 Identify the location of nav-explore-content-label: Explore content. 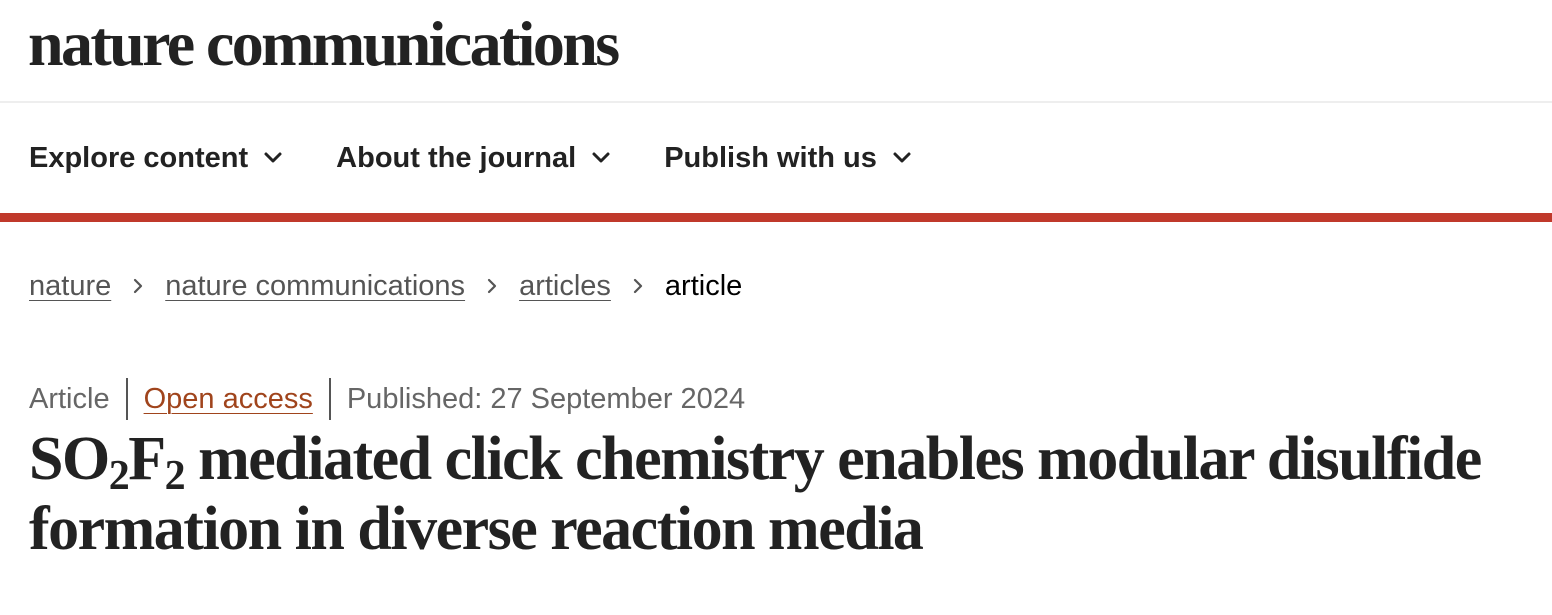
(139, 157).